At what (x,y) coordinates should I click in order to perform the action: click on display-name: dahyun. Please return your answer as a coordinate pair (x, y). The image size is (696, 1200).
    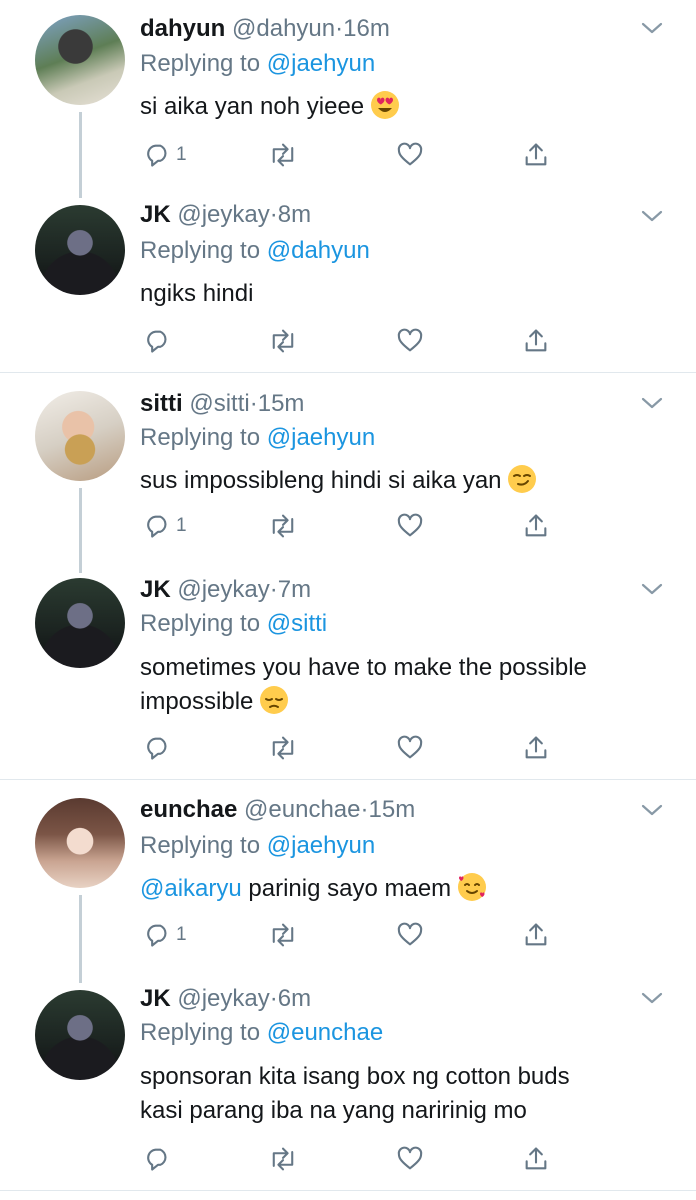
    Looking at the image, I should click on (182, 28).